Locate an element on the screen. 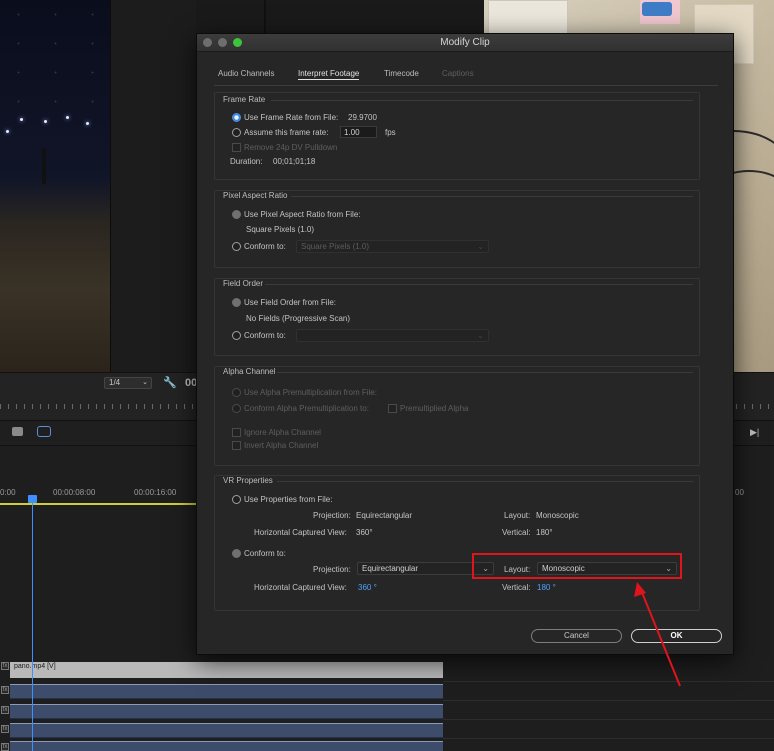  video-clip is located at coordinates (226, 670).